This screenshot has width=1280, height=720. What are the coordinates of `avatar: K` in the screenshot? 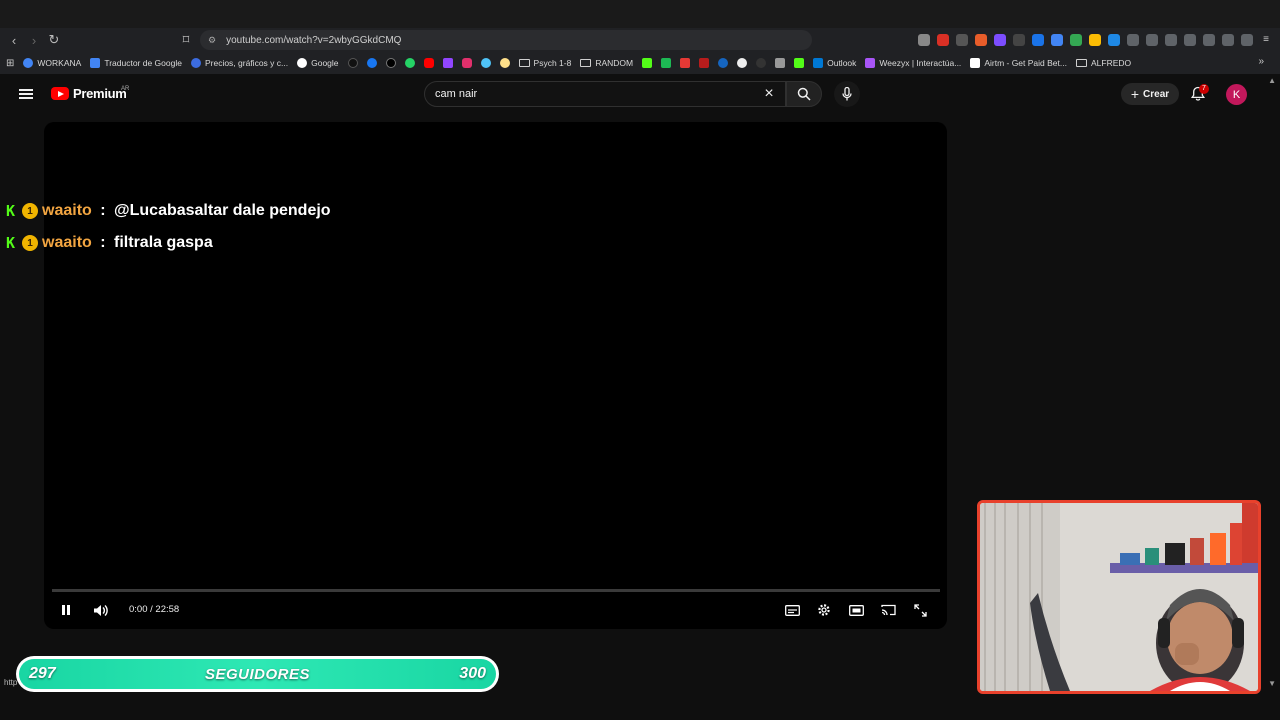 It's located at (1236, 94).